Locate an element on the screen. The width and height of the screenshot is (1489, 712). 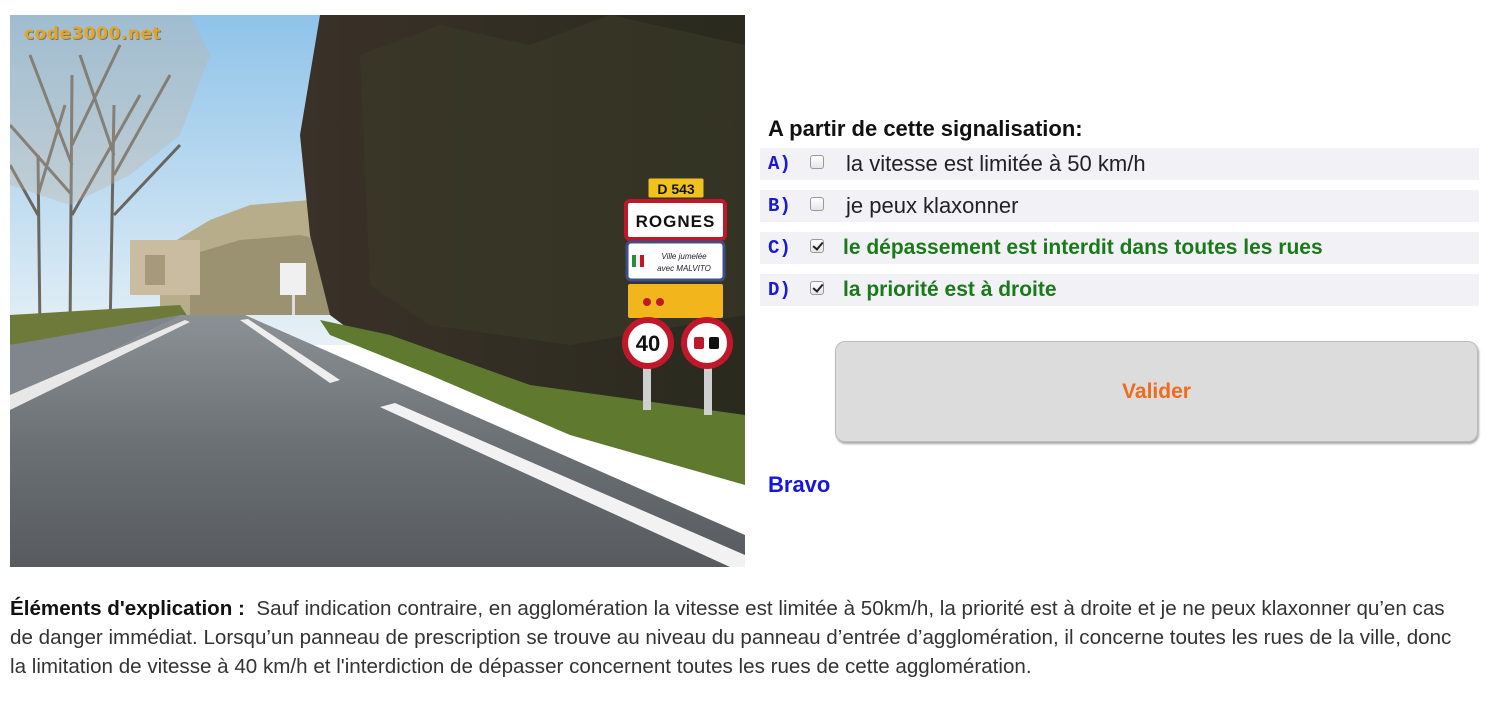
answer-option-d: D) la priorité est à droite is located at coordinates (1119, 290).